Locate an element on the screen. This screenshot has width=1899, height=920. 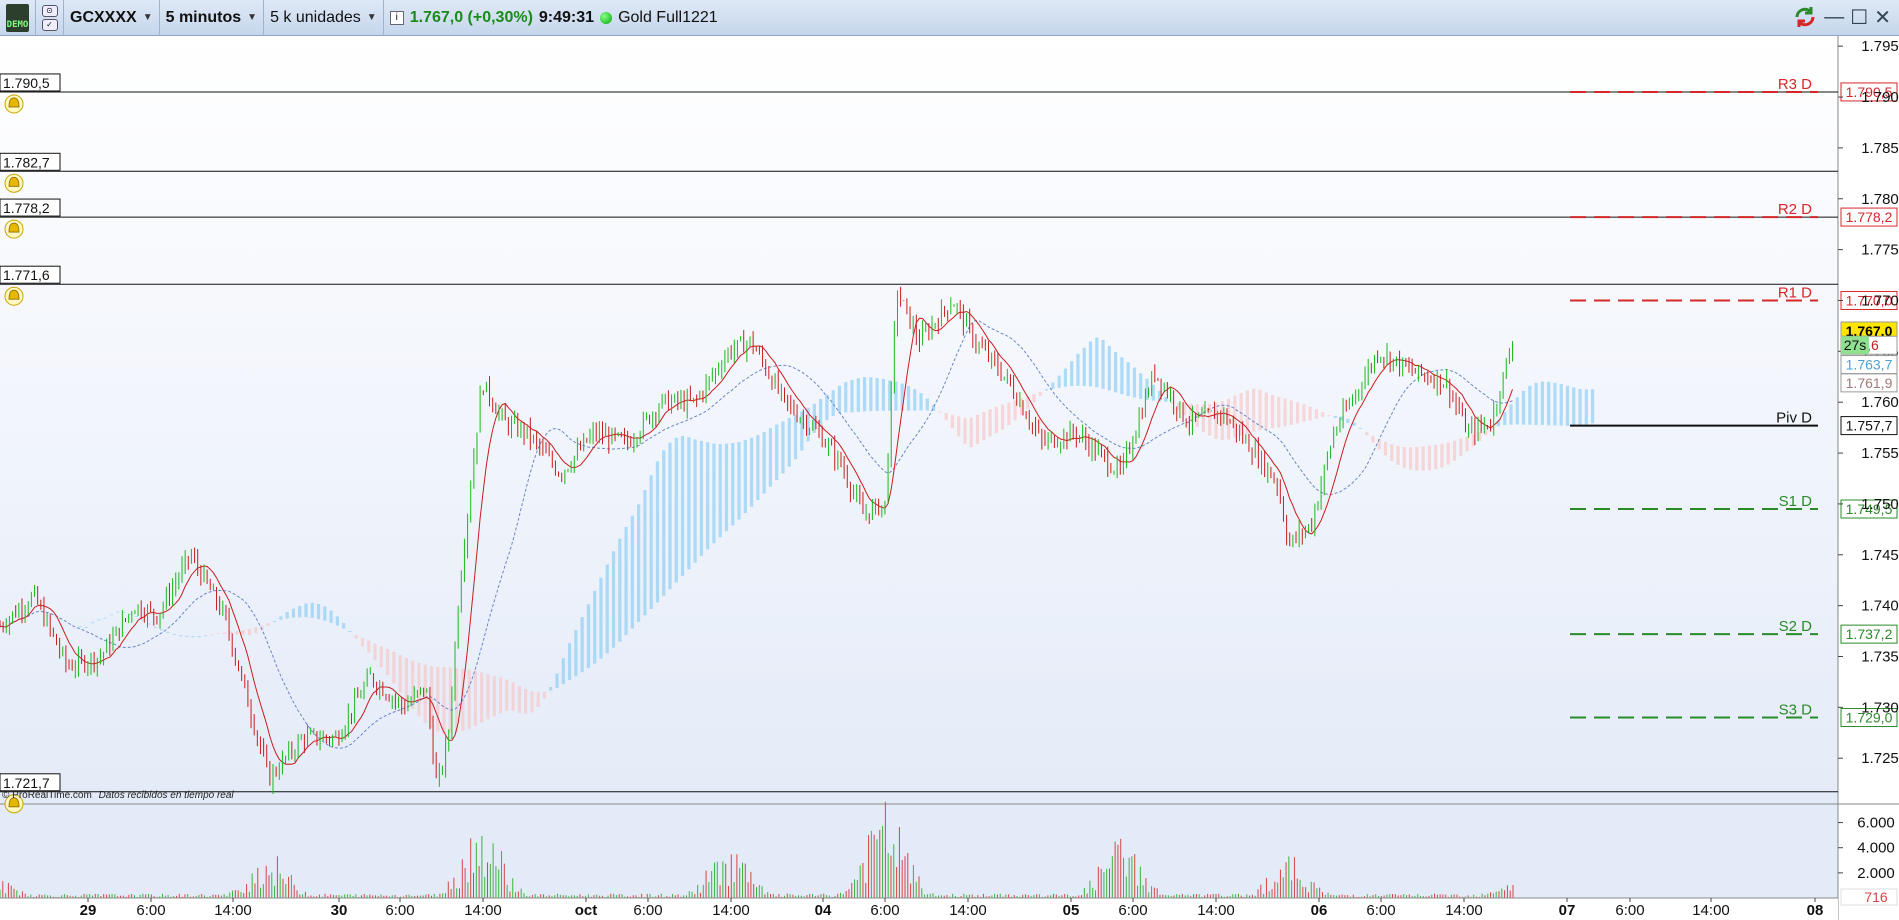
minimize-button: — is located at coordinates (1834, 17).